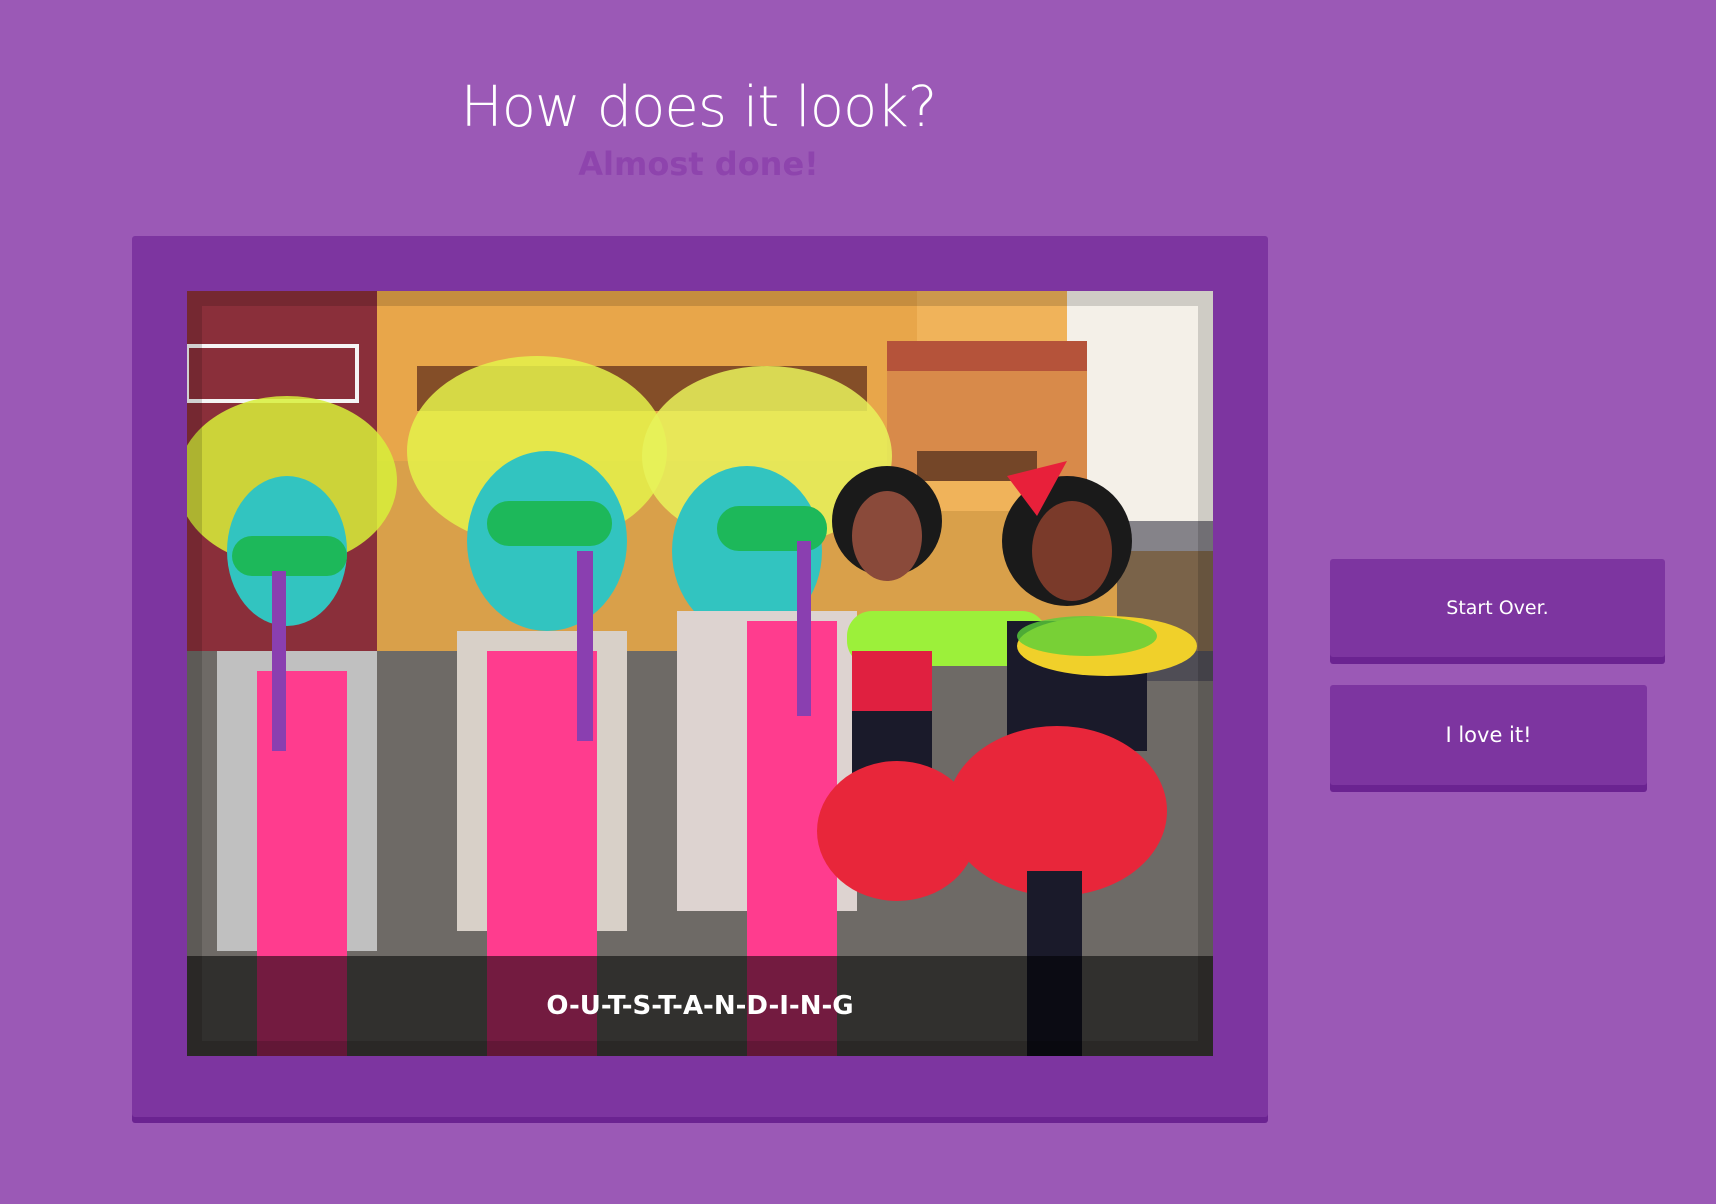  Describe the element at coordinates (1497, 608) in the screenshot. I see `start-over-button: Start Over.` at that location.